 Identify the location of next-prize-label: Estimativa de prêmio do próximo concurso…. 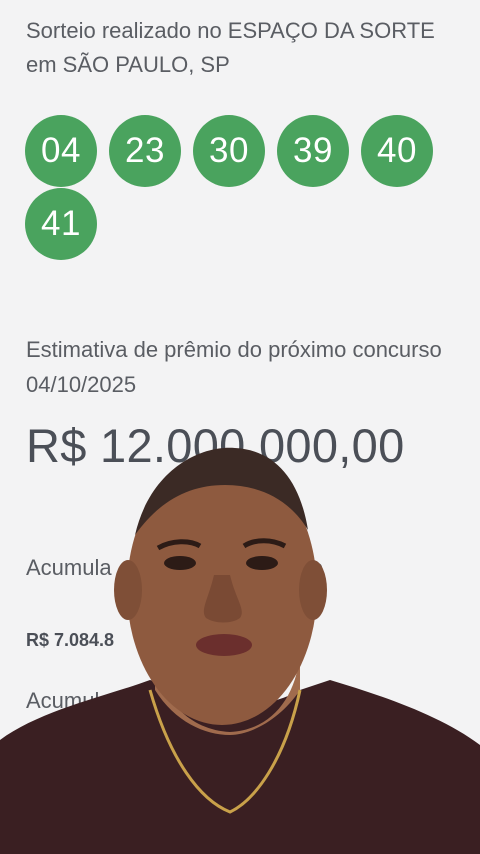
(234, 367).